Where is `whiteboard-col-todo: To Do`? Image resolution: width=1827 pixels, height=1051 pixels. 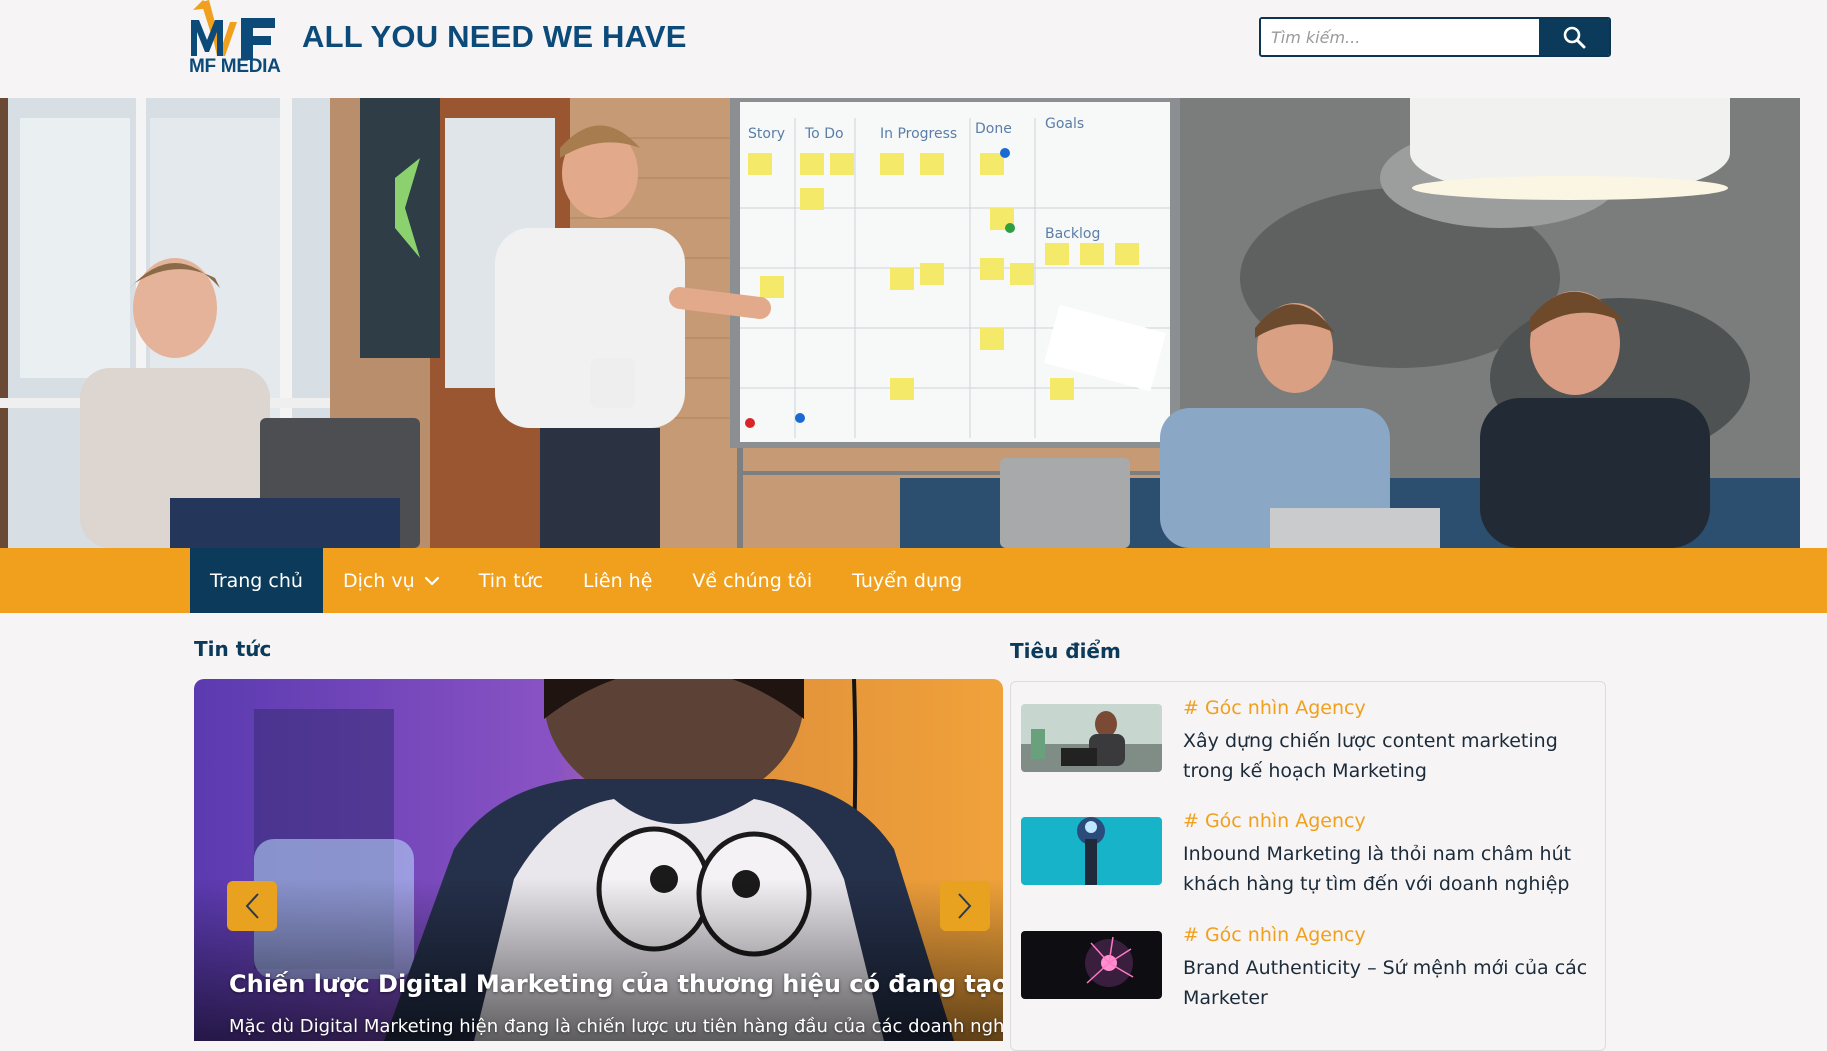
whiteboard-col-todo: To Do is located at coordinates (824, 134).